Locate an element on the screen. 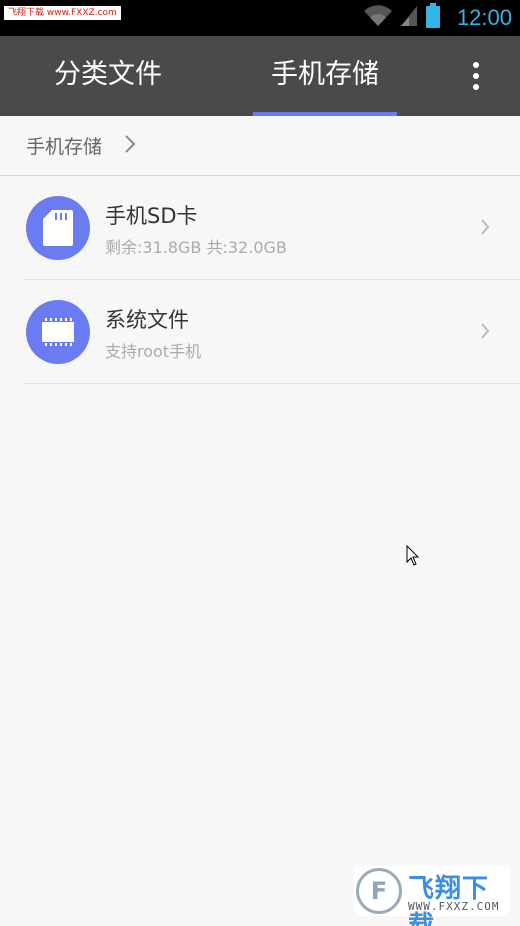 The height and width of the screenshot is (926, 520). list-item-sd-card: 手机SD卡 剩余:31.8GB 共:32.0GB is located at coordinates (260, 228).